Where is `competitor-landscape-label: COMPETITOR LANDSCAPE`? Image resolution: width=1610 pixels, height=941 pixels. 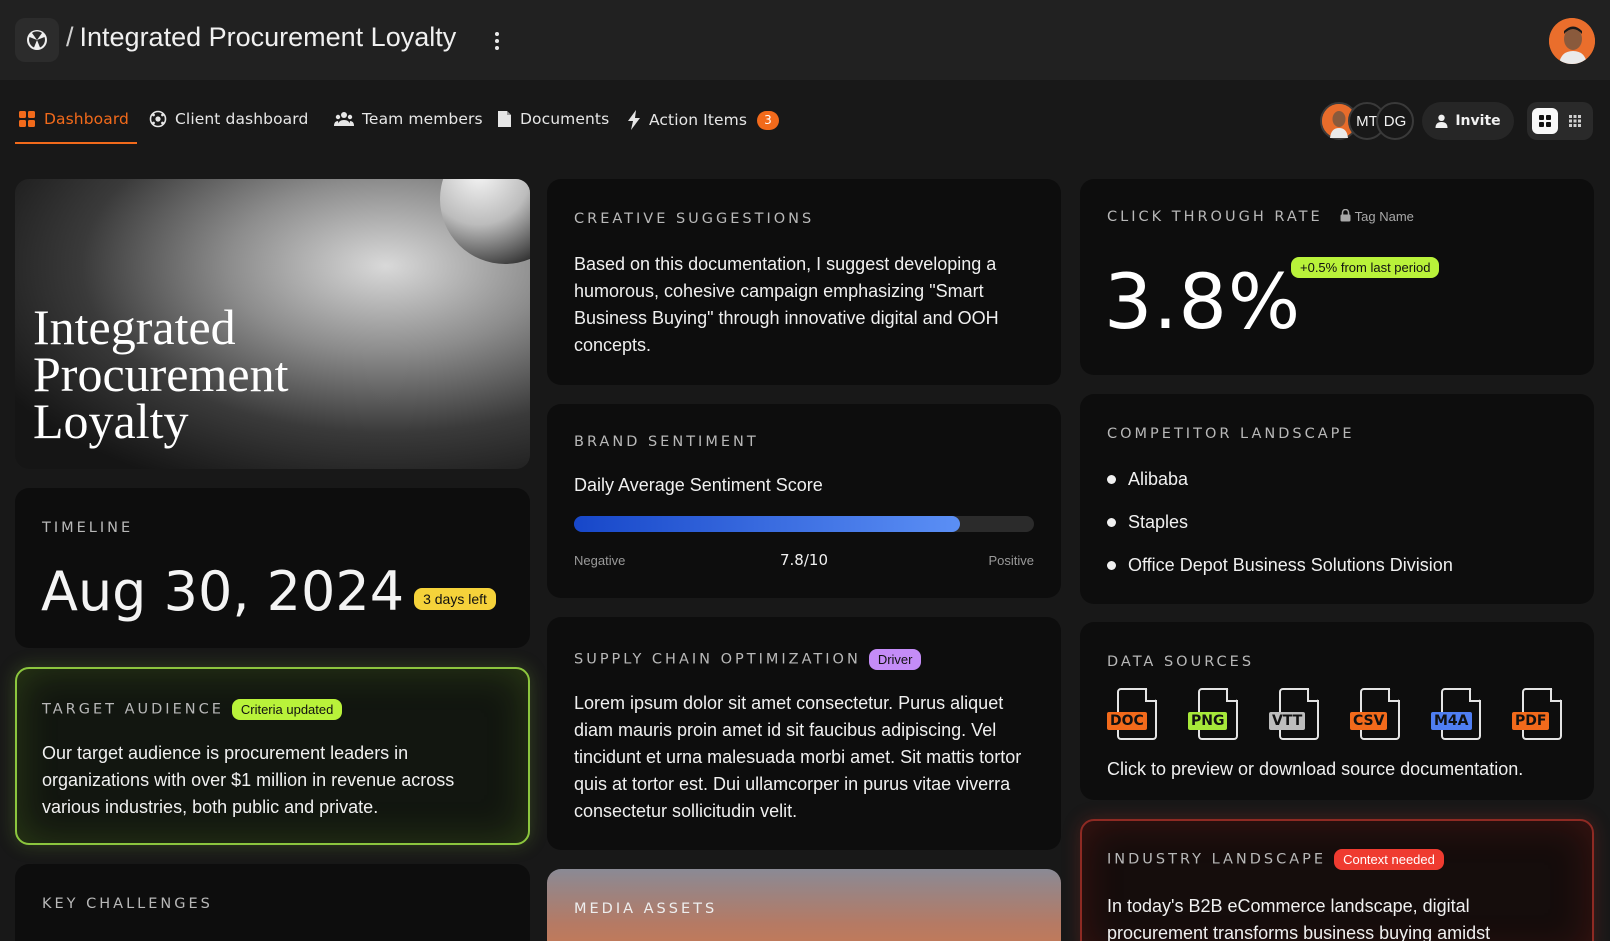 competitor-landscape-label: COMPETITOR LANDSCAPE is located at coordinates (1231, 434).